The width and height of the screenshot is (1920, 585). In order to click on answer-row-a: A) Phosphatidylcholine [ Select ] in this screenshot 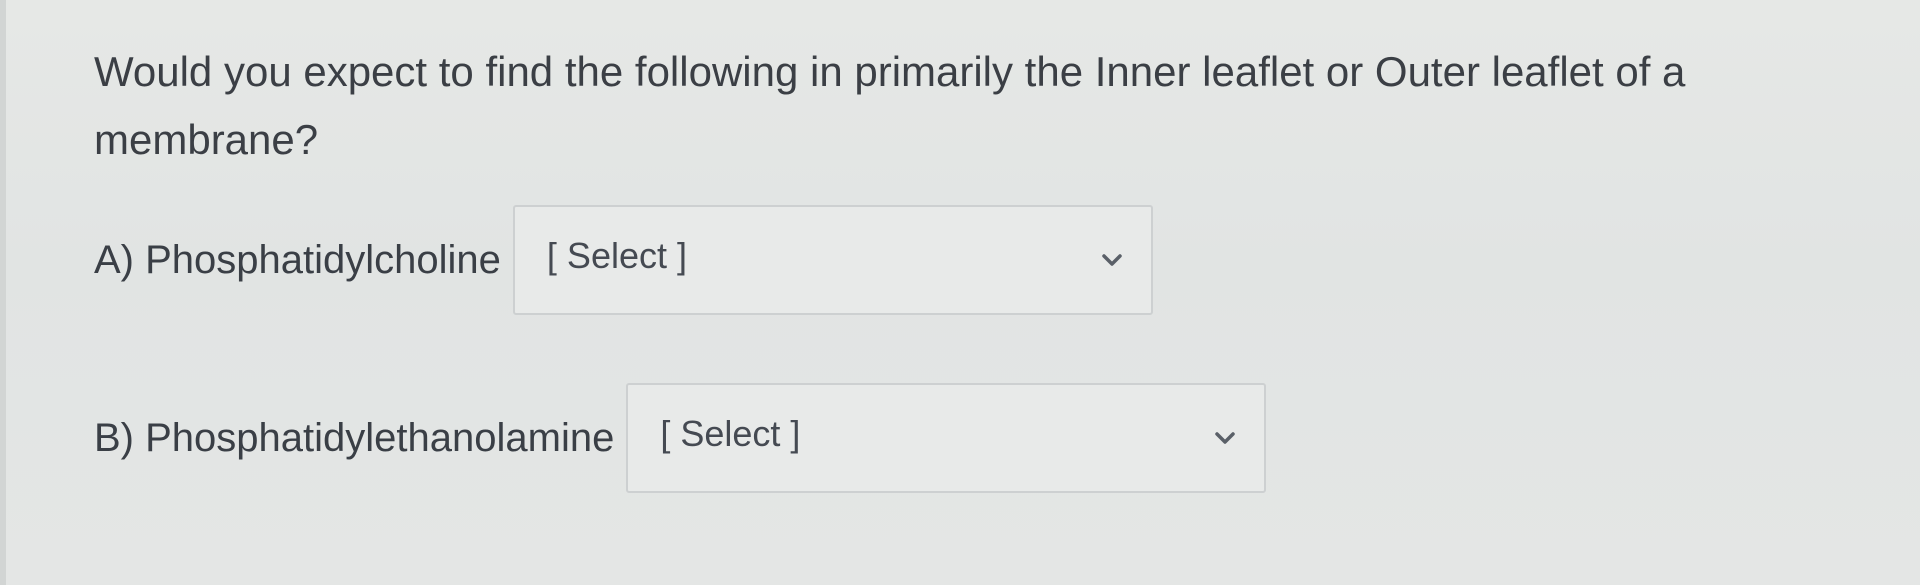, I will do `click(623, 260)`.